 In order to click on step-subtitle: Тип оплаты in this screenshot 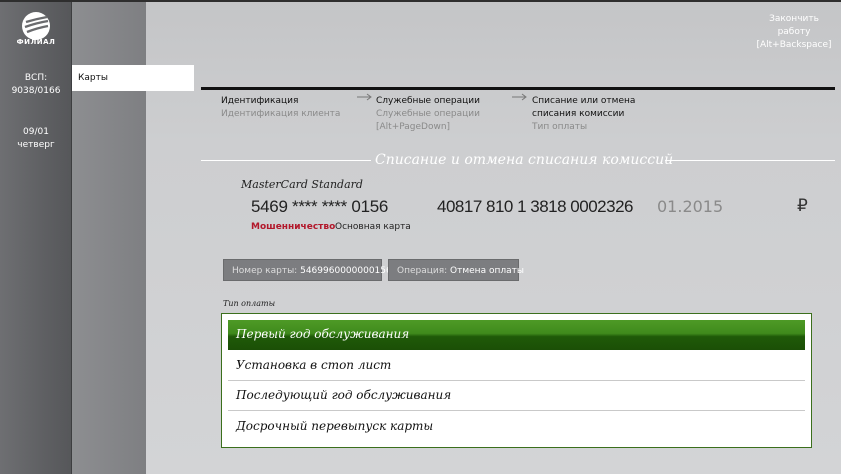, I will do `click(560, 127)`.